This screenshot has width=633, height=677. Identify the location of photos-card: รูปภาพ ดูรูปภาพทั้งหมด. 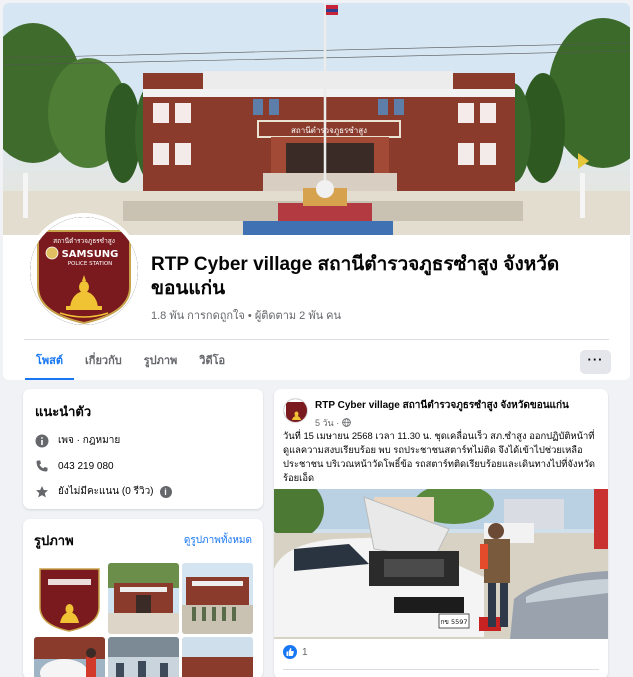
(143, 598).